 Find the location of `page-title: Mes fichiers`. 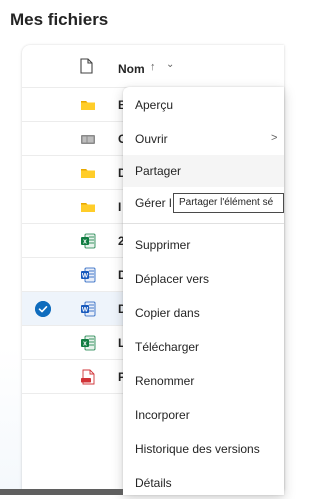

page-title: Mes fichiers is located at coordinates (59, 19).